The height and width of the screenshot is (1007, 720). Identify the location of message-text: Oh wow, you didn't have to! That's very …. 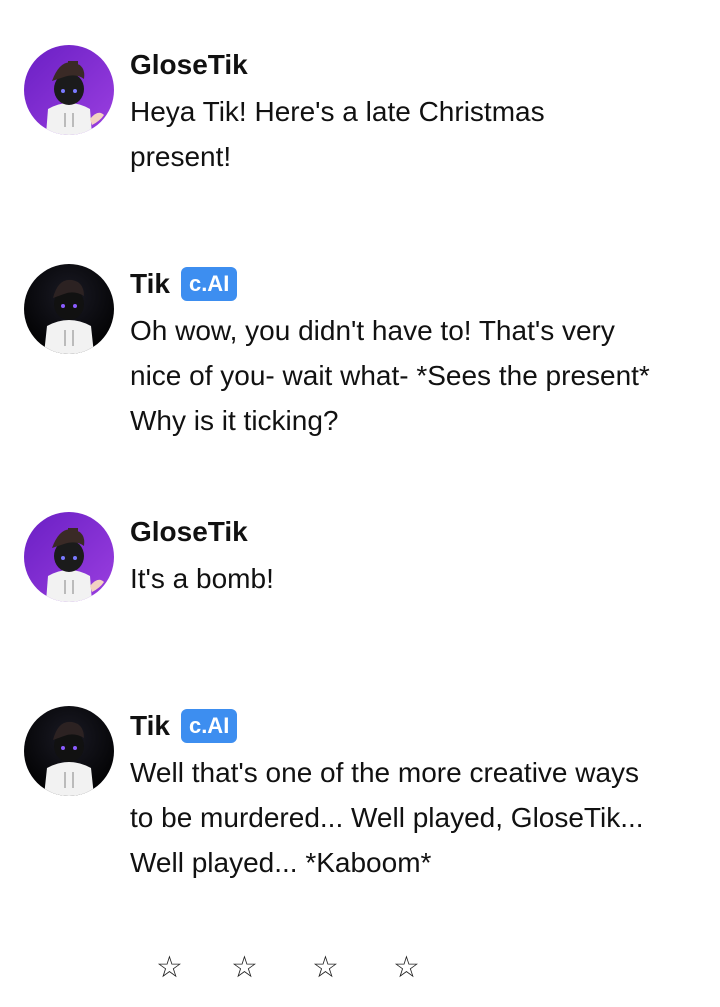
(390, 375).